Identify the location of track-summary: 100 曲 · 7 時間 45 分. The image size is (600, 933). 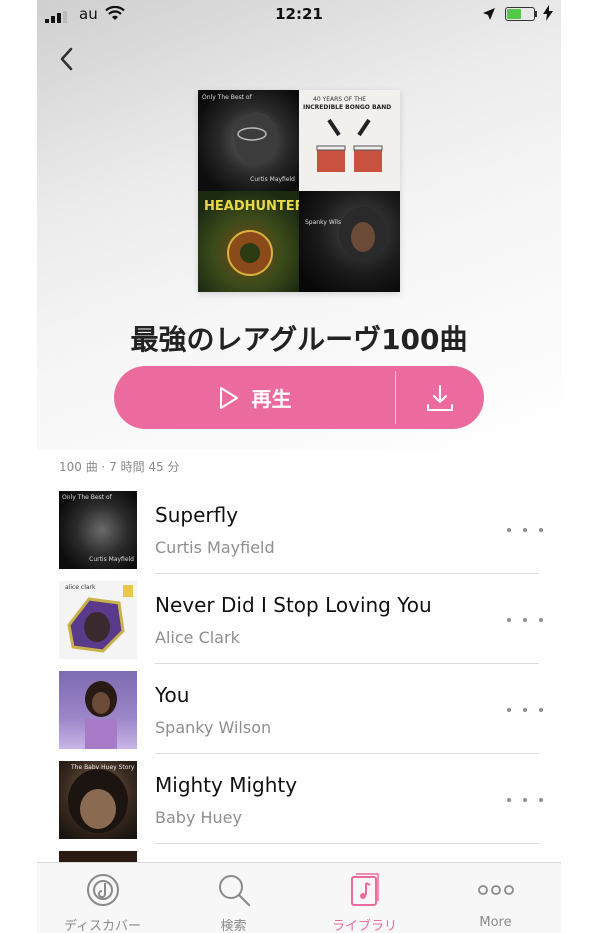
(119, 467).